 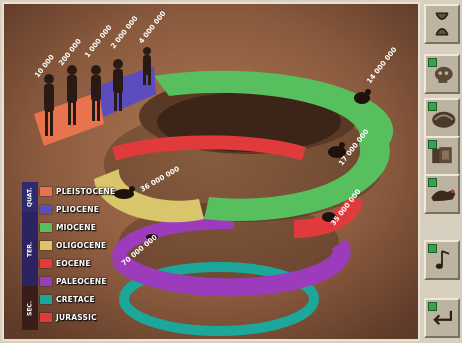 I want to click on skull-icon, so click(x=443, y=74).